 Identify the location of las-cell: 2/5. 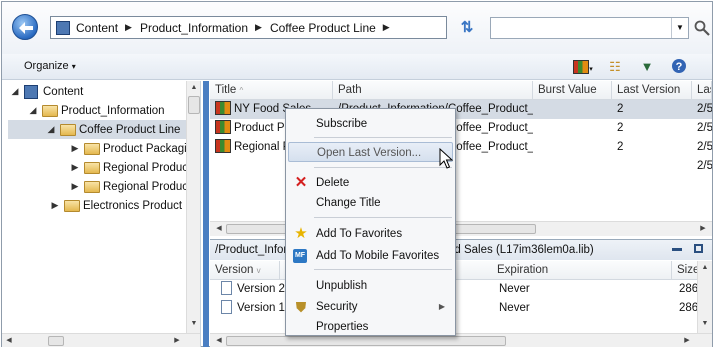
(704, 147).